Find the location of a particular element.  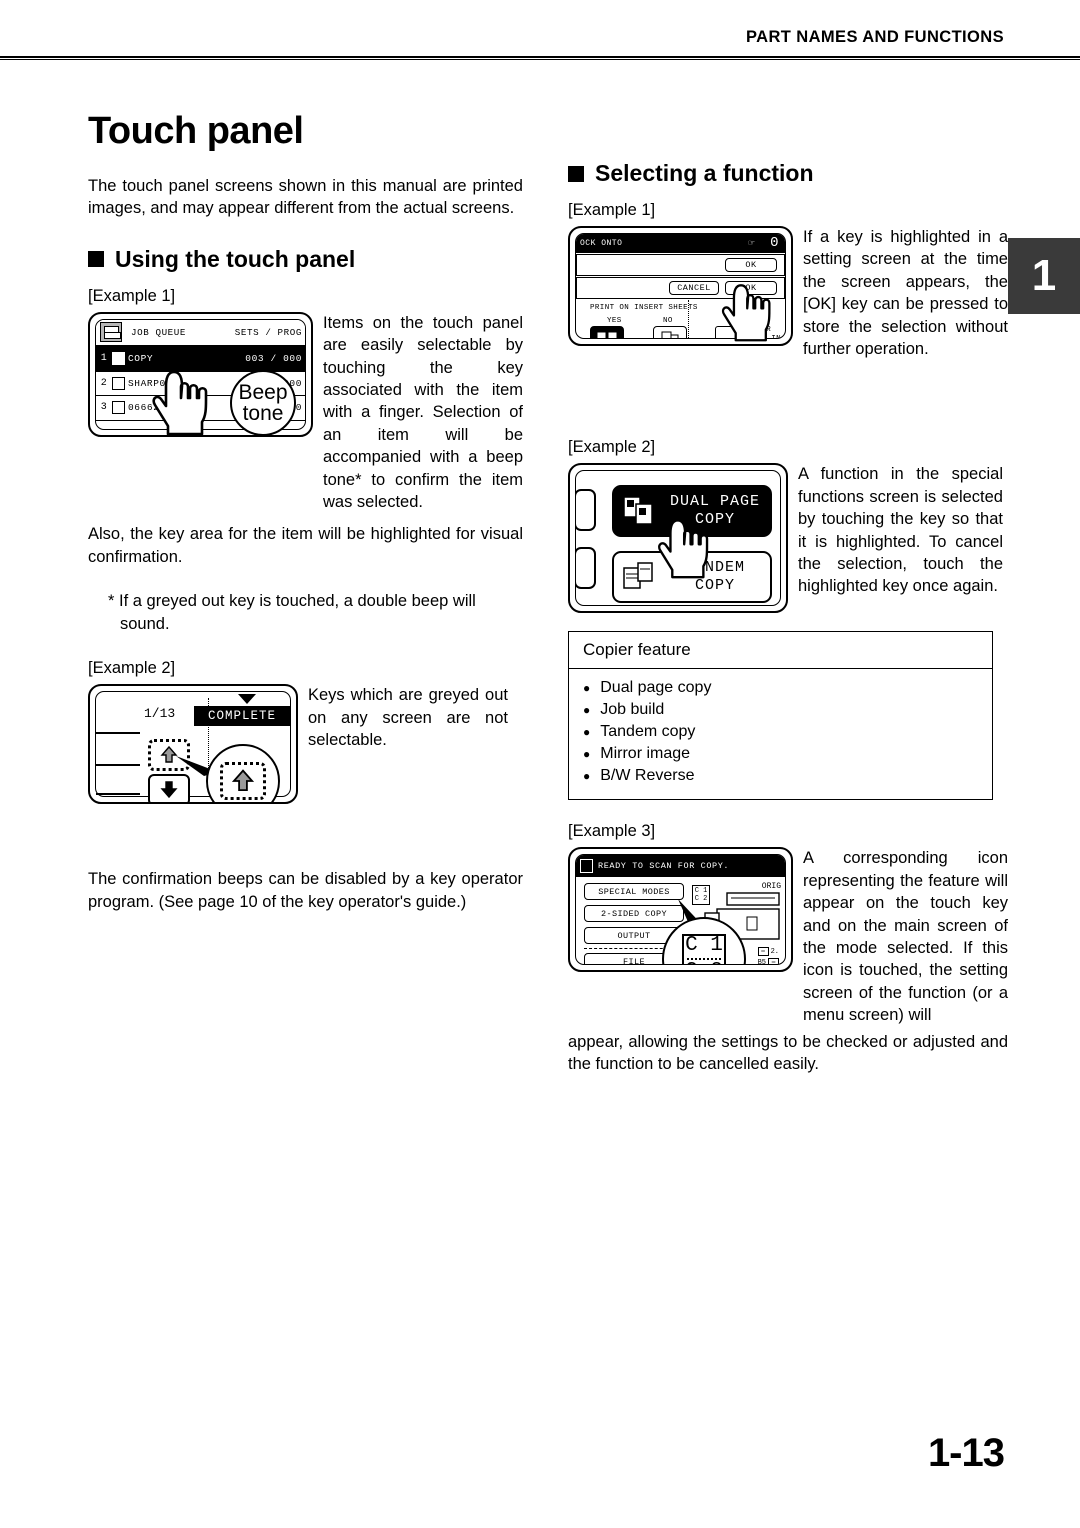

hand-status-icon: ☞ is located at coordinates (751, 244).